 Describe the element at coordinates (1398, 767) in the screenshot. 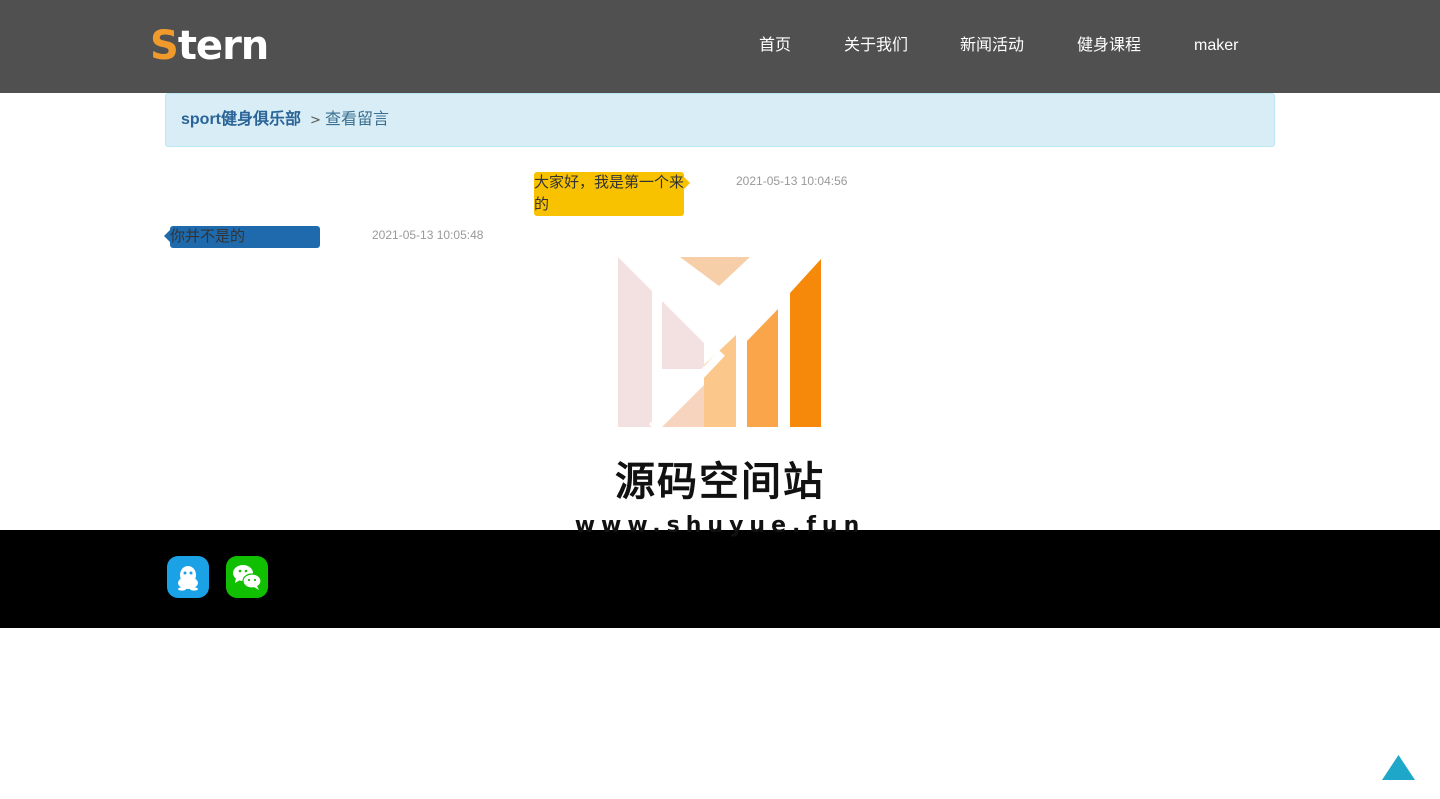

I see `back-to-top-icon` at that location.